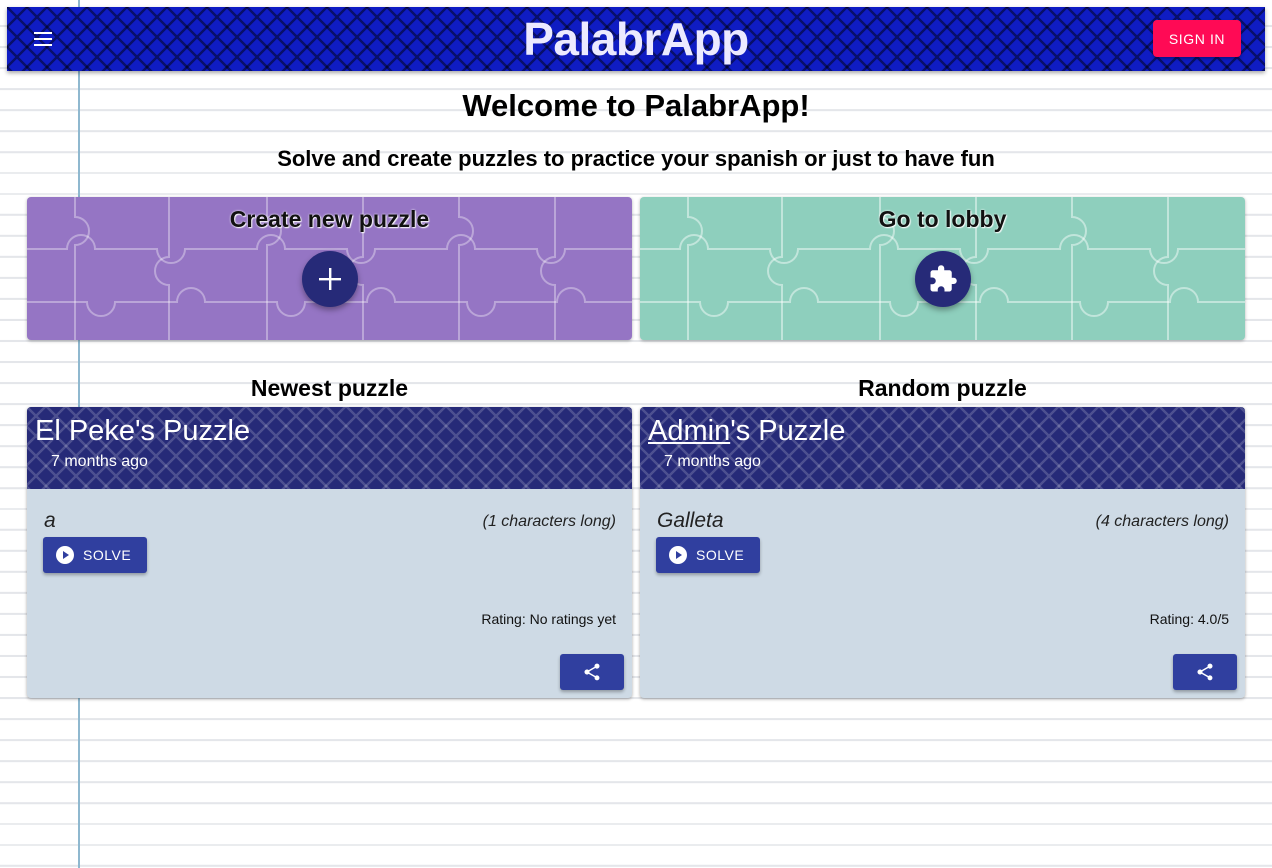  I want to click on puzzle-title: El Peke's Puzzle, so click(142, 431).